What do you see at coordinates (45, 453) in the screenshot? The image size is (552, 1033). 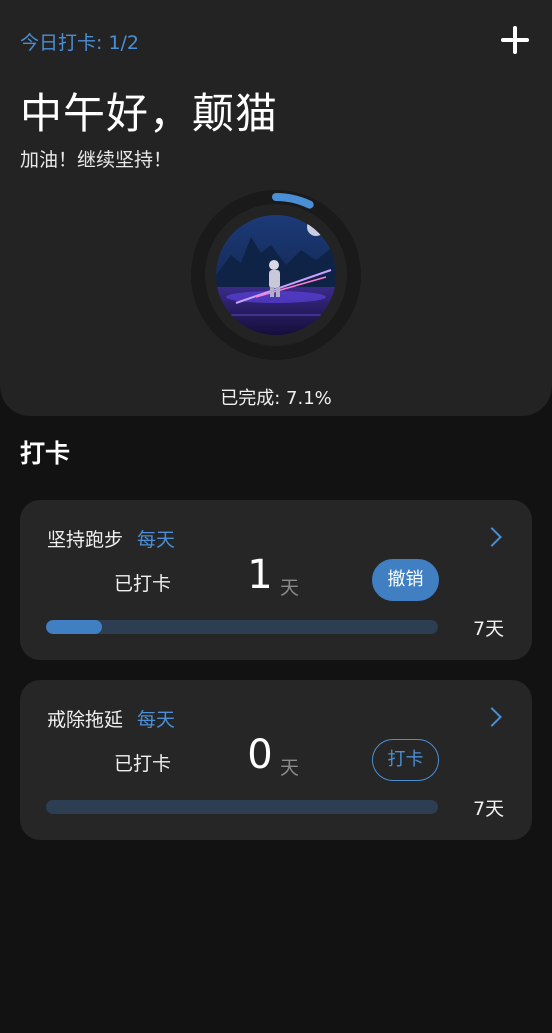 I see `section-title-checkin: 打卡` at bounding box center [45, 453].